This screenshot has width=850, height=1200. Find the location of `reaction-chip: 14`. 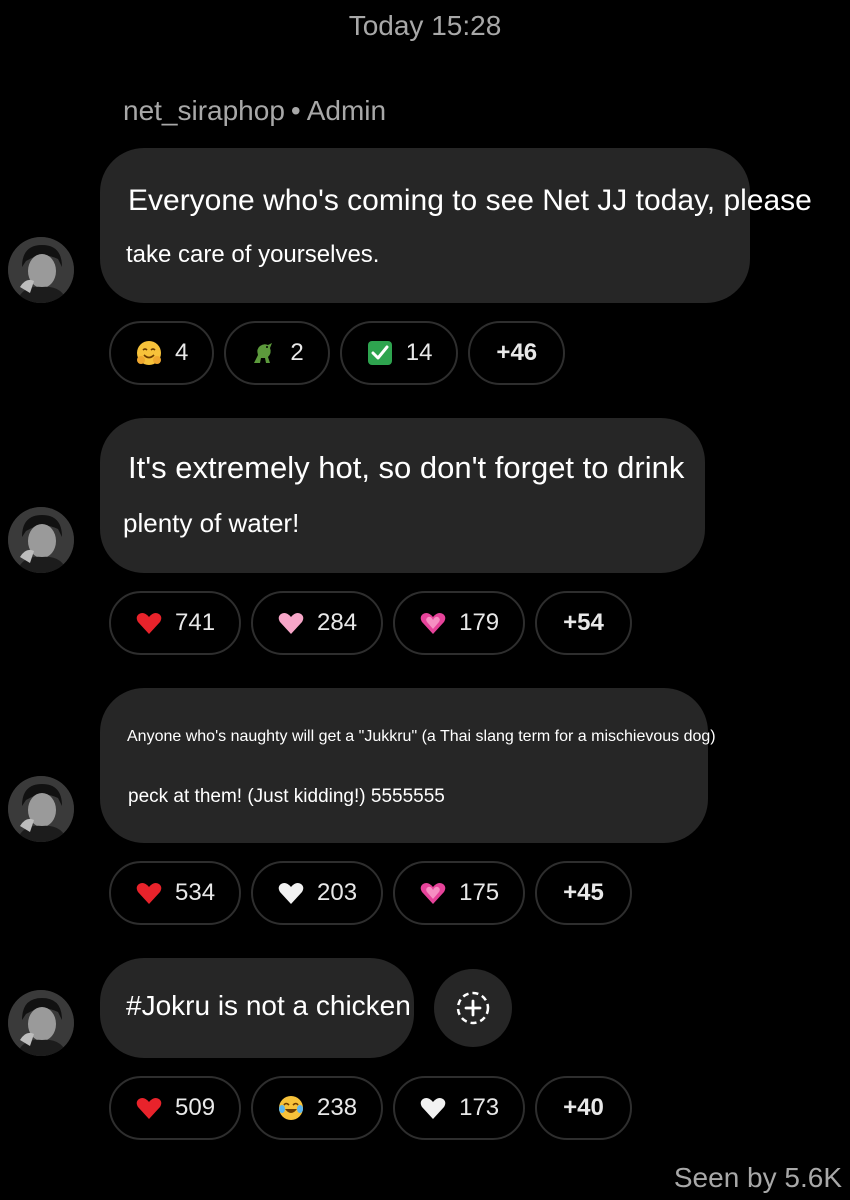

reaction-chip: 14 is located at coordinates (399, 353).